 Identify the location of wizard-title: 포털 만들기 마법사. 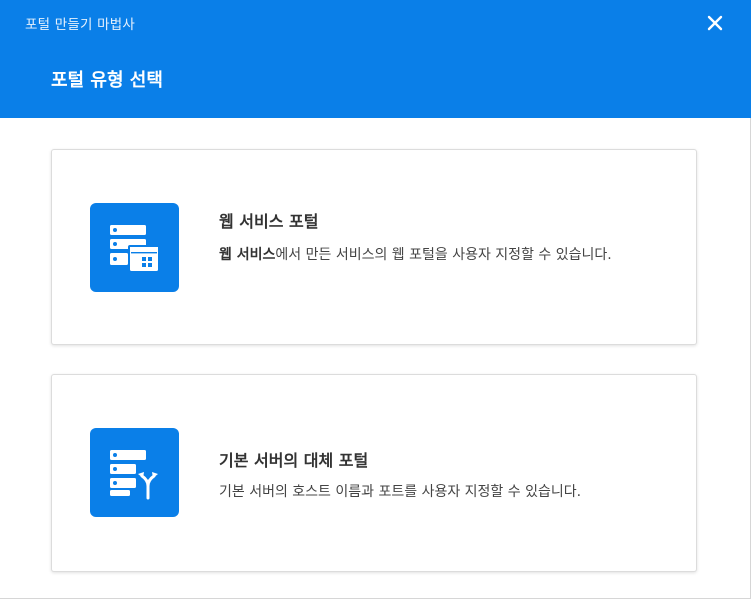
(80, 25).